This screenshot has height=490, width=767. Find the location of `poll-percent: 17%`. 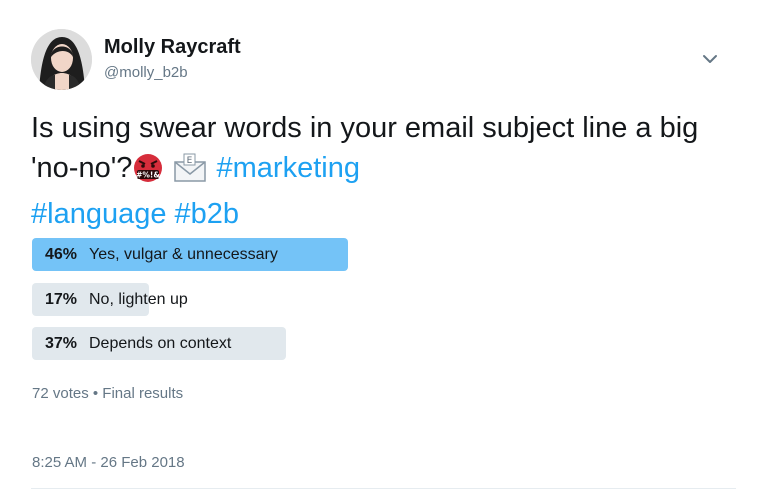

poll-percent: 17% is located at coordinates (61, 299).